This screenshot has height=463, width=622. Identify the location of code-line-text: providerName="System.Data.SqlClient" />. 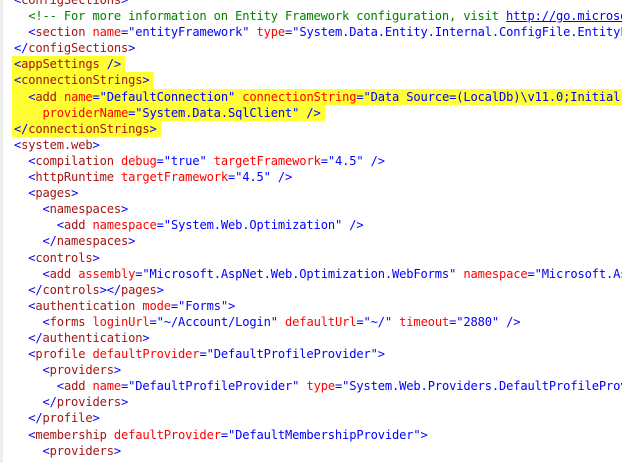
(167, 113).